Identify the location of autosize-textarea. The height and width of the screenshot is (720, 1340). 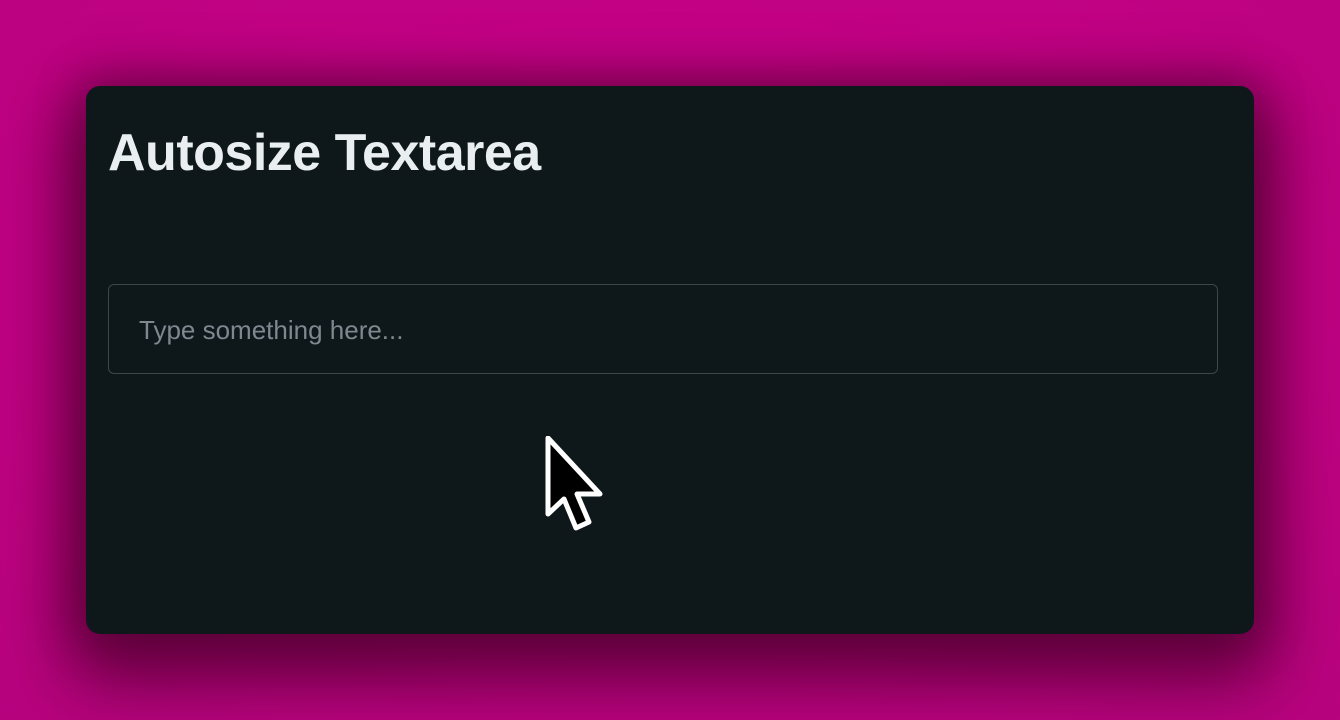
(663, 329).